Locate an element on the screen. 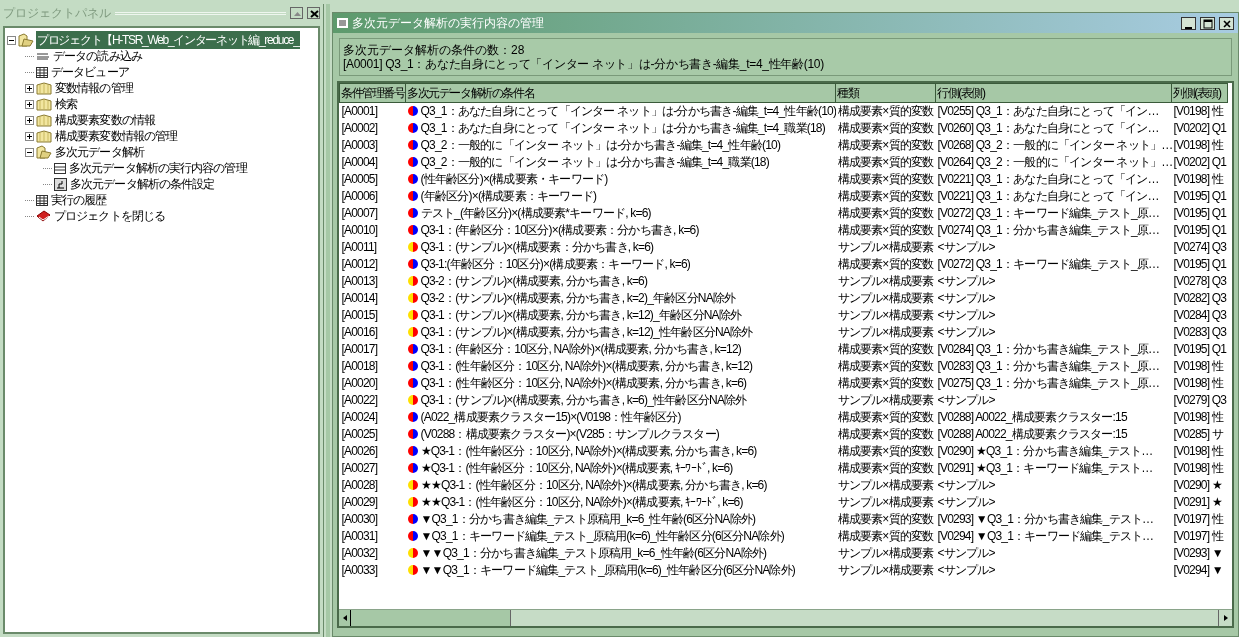  table-cell: (V0288：構成要素クラスター)×(V285：サンプルクラスター) is located at coordinates (570, 434).